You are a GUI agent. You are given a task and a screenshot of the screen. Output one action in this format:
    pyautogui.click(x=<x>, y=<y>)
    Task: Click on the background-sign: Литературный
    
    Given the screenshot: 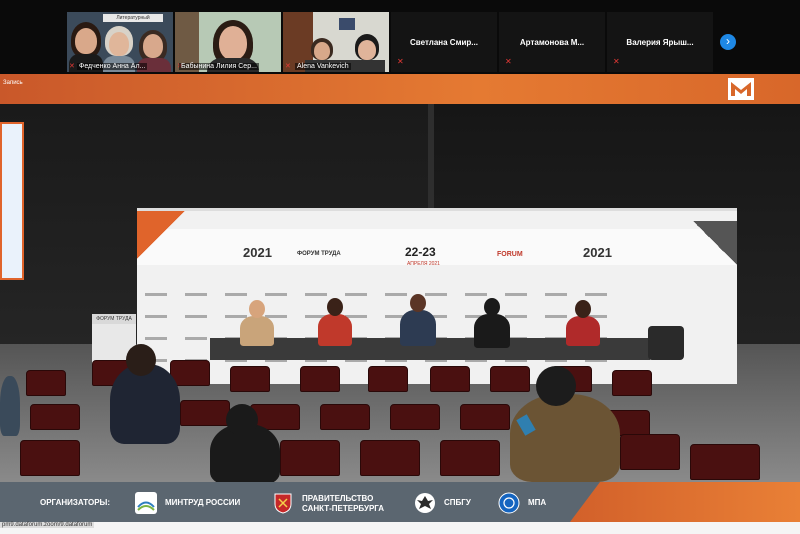 What is the action you would take?
    pyautogui.click(x=133, y=18)
    